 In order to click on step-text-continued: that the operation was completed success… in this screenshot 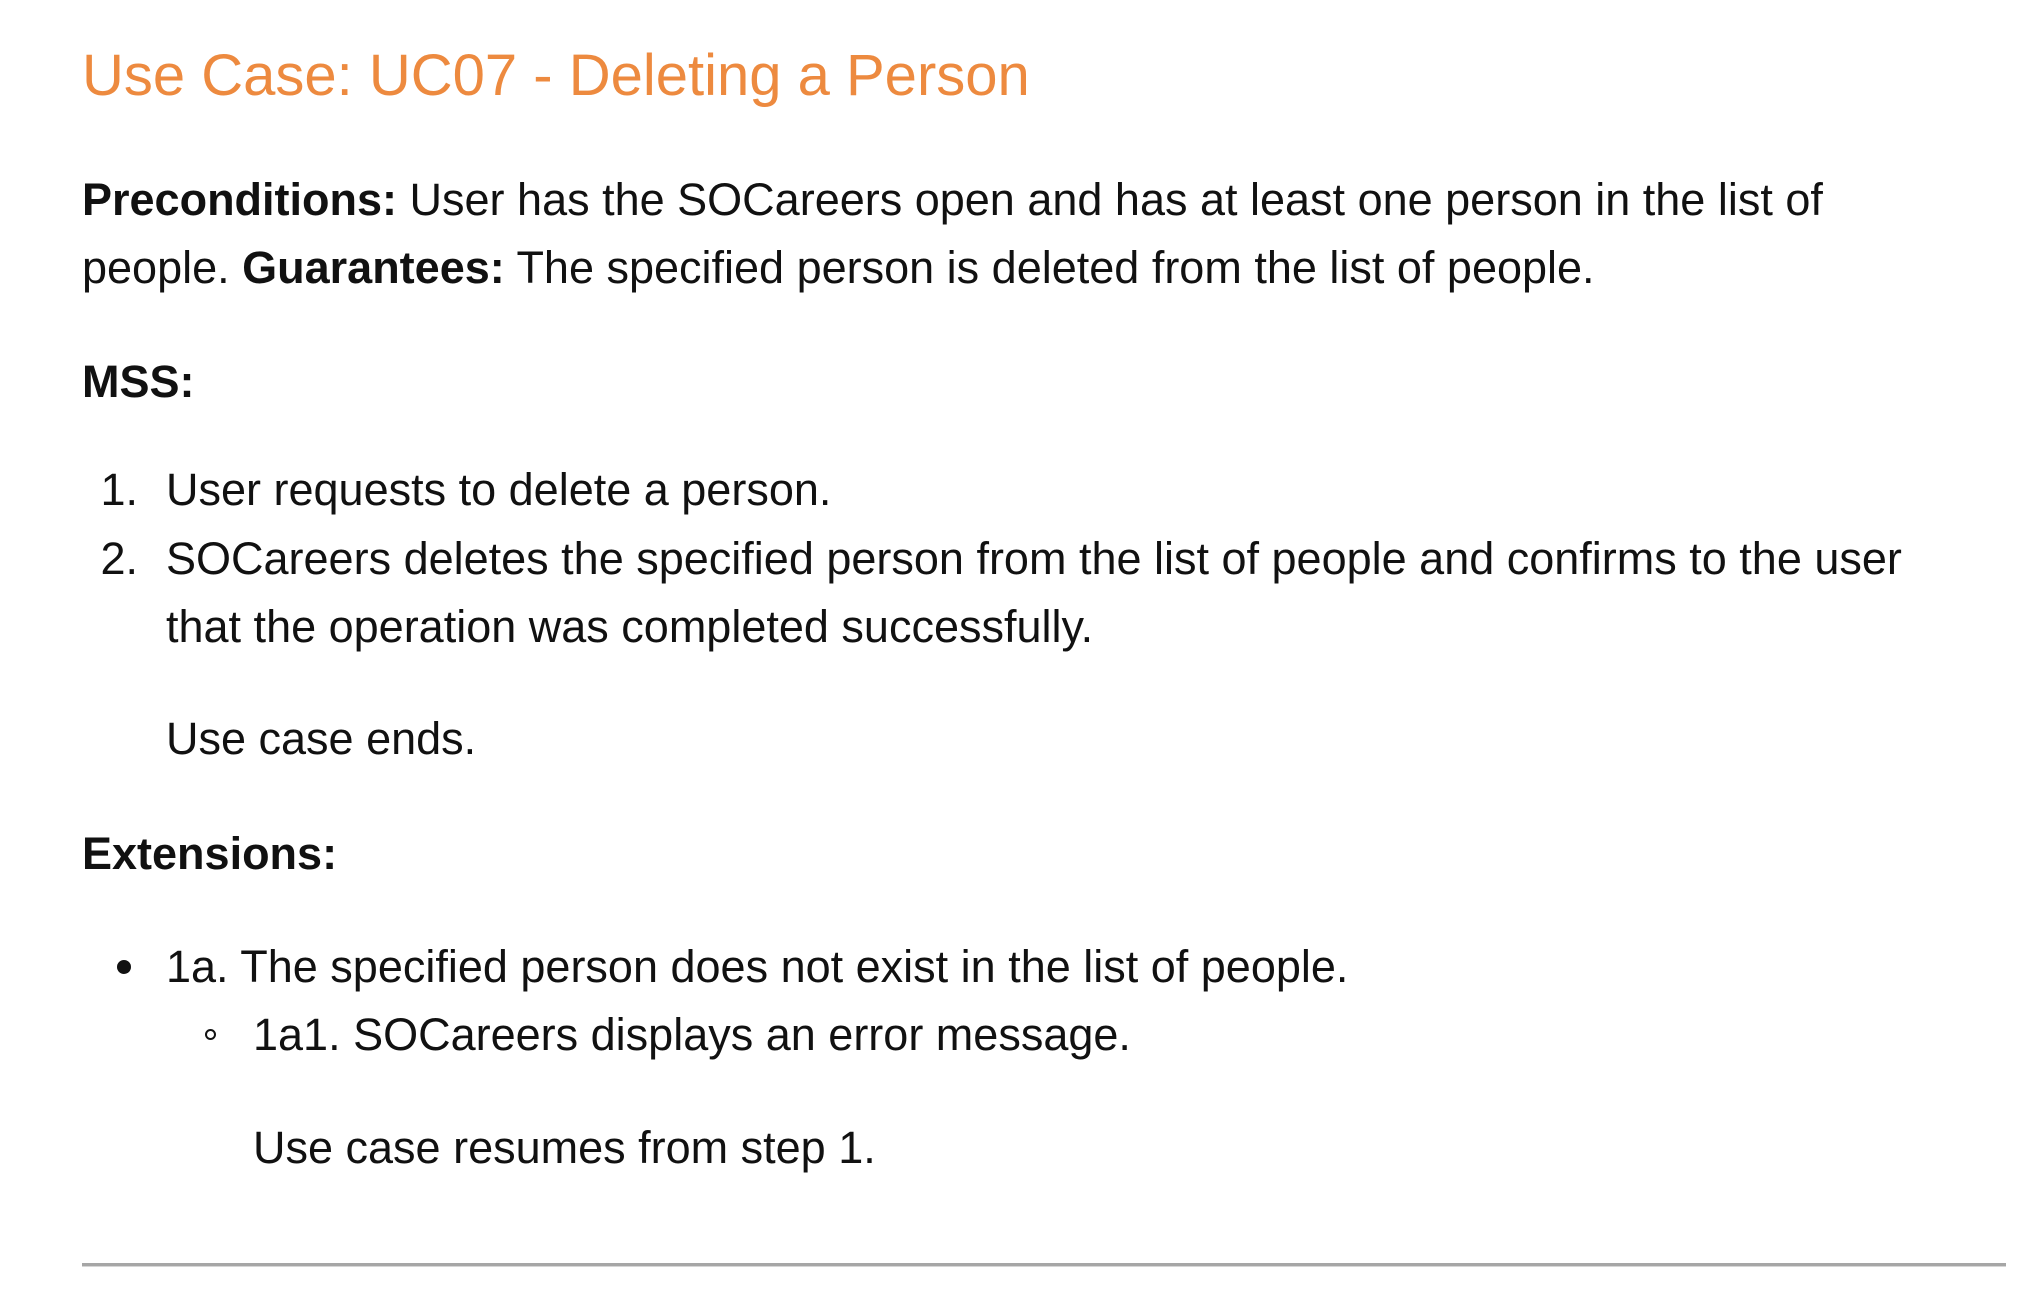, I will do `click(630, 626)`.